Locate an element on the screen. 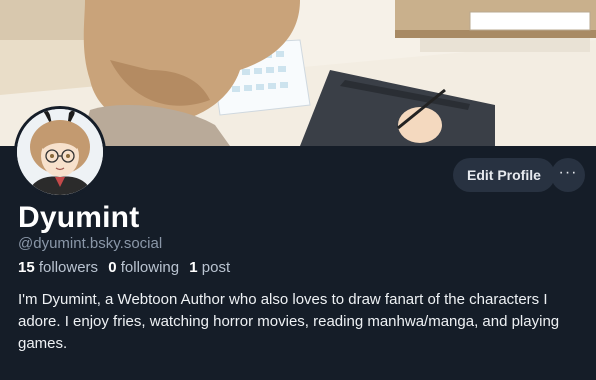 The height and width of the screenshot is (380, 596). posts-label: post is located at coordinates (216, 267).